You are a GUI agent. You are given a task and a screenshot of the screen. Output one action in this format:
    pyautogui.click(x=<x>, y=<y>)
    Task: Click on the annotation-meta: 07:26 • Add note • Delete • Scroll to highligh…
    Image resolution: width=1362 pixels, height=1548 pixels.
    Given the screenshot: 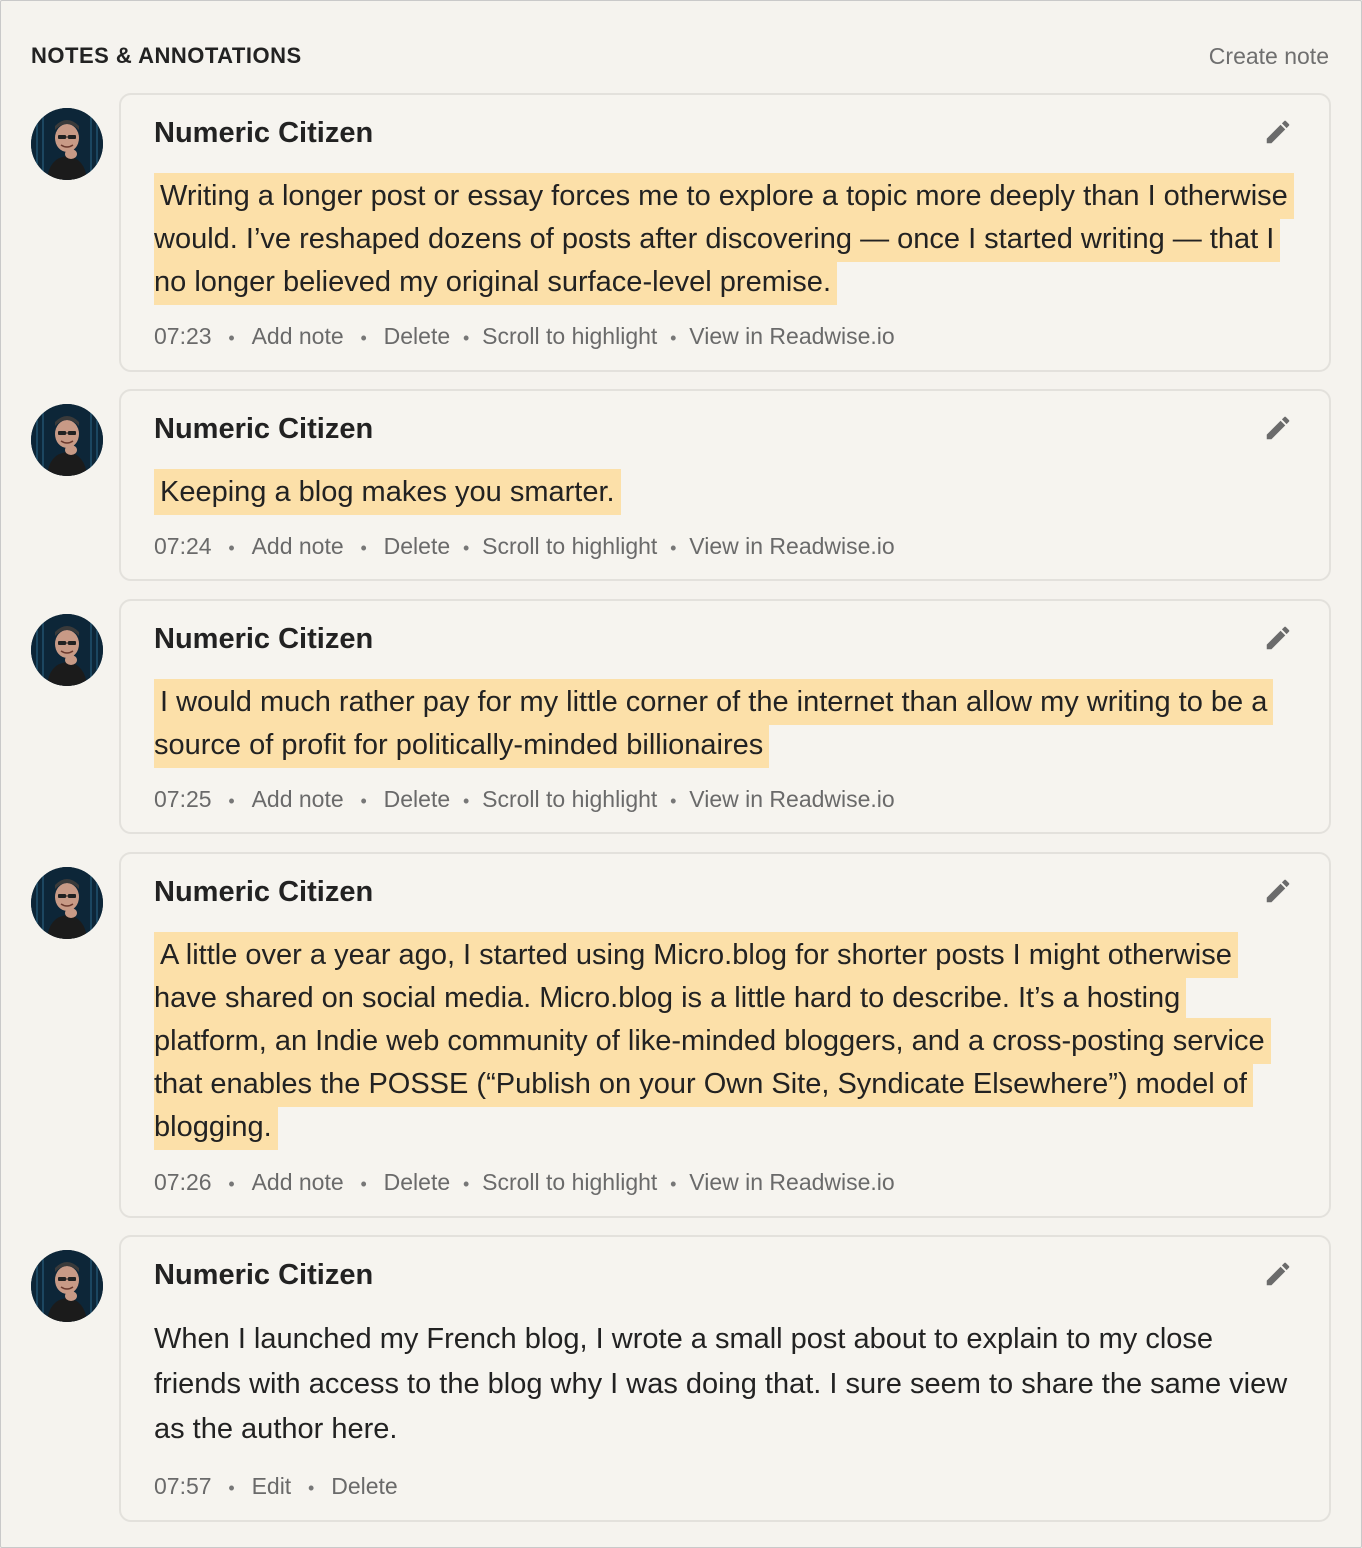 What is the action you would take?
    pyautogui.click(x=524, y=1182)
    